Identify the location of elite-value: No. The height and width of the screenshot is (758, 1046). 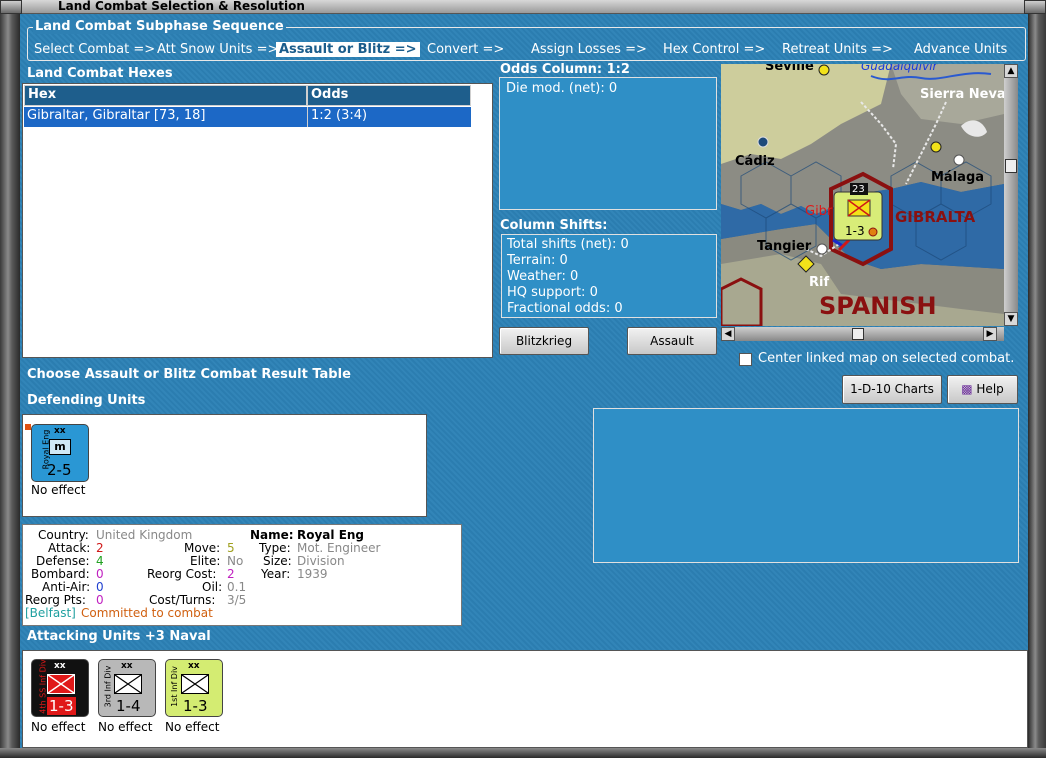
(235, 561).